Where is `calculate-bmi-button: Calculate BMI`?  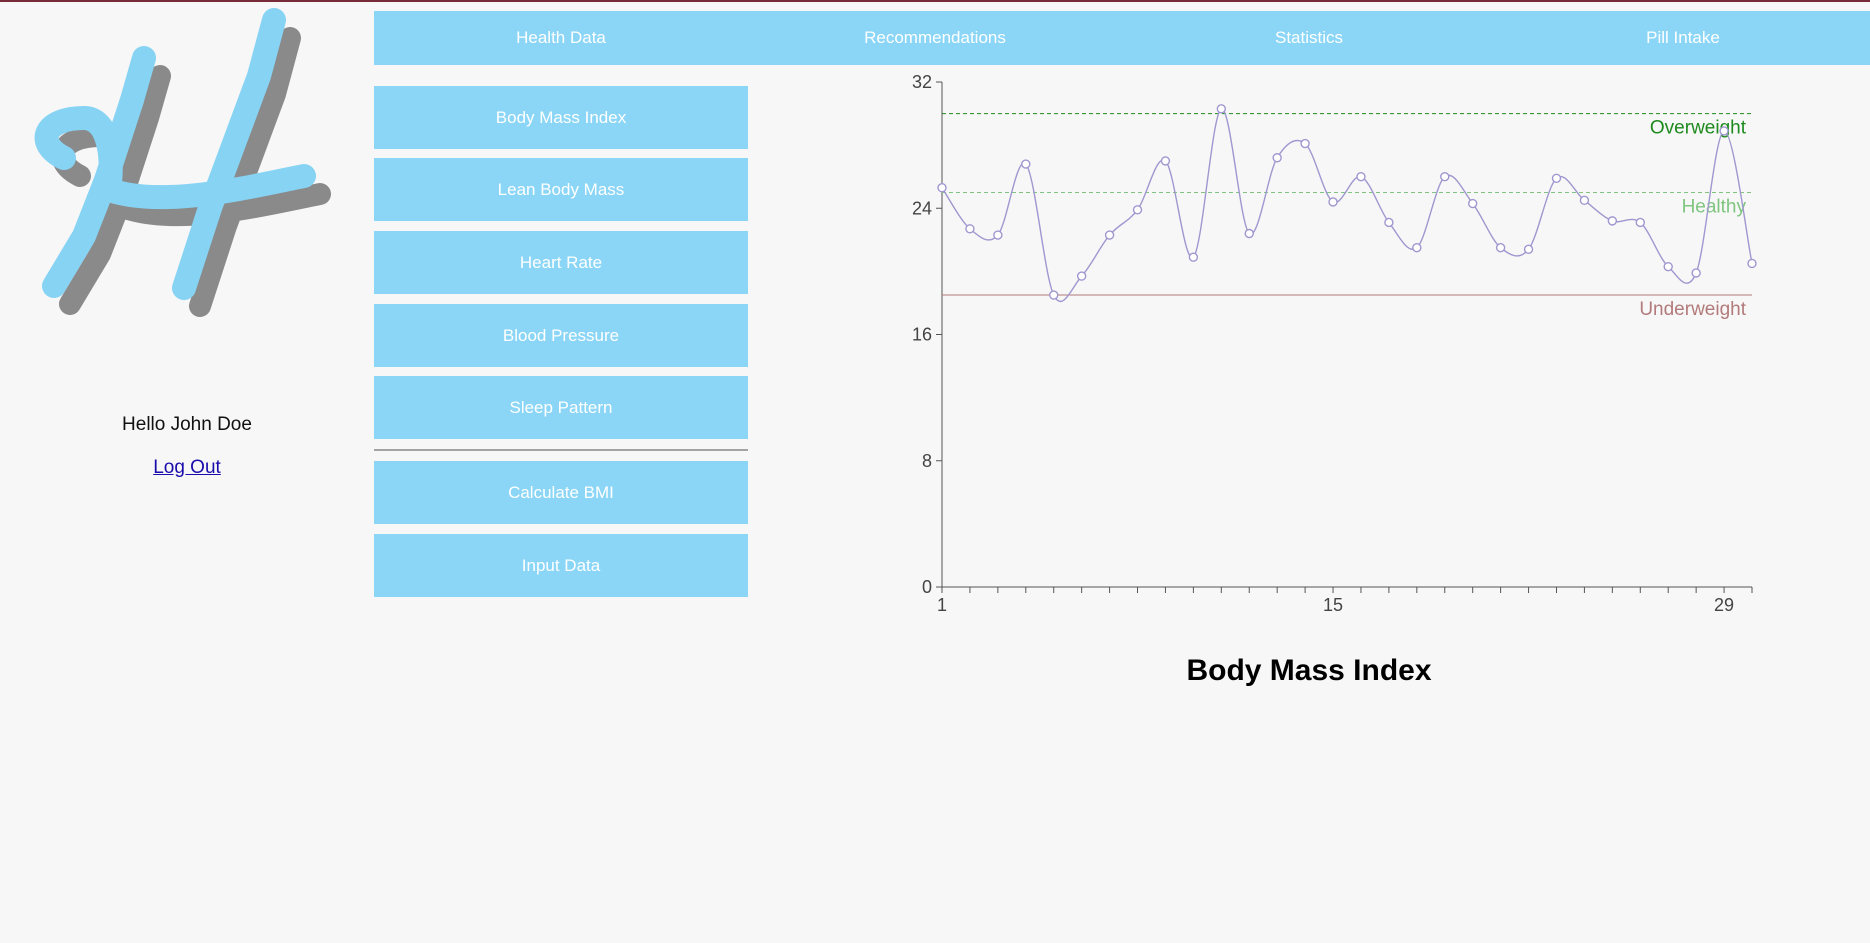 calculate-bmi-button: Calculate BMI is located at coordinates (561, 492).